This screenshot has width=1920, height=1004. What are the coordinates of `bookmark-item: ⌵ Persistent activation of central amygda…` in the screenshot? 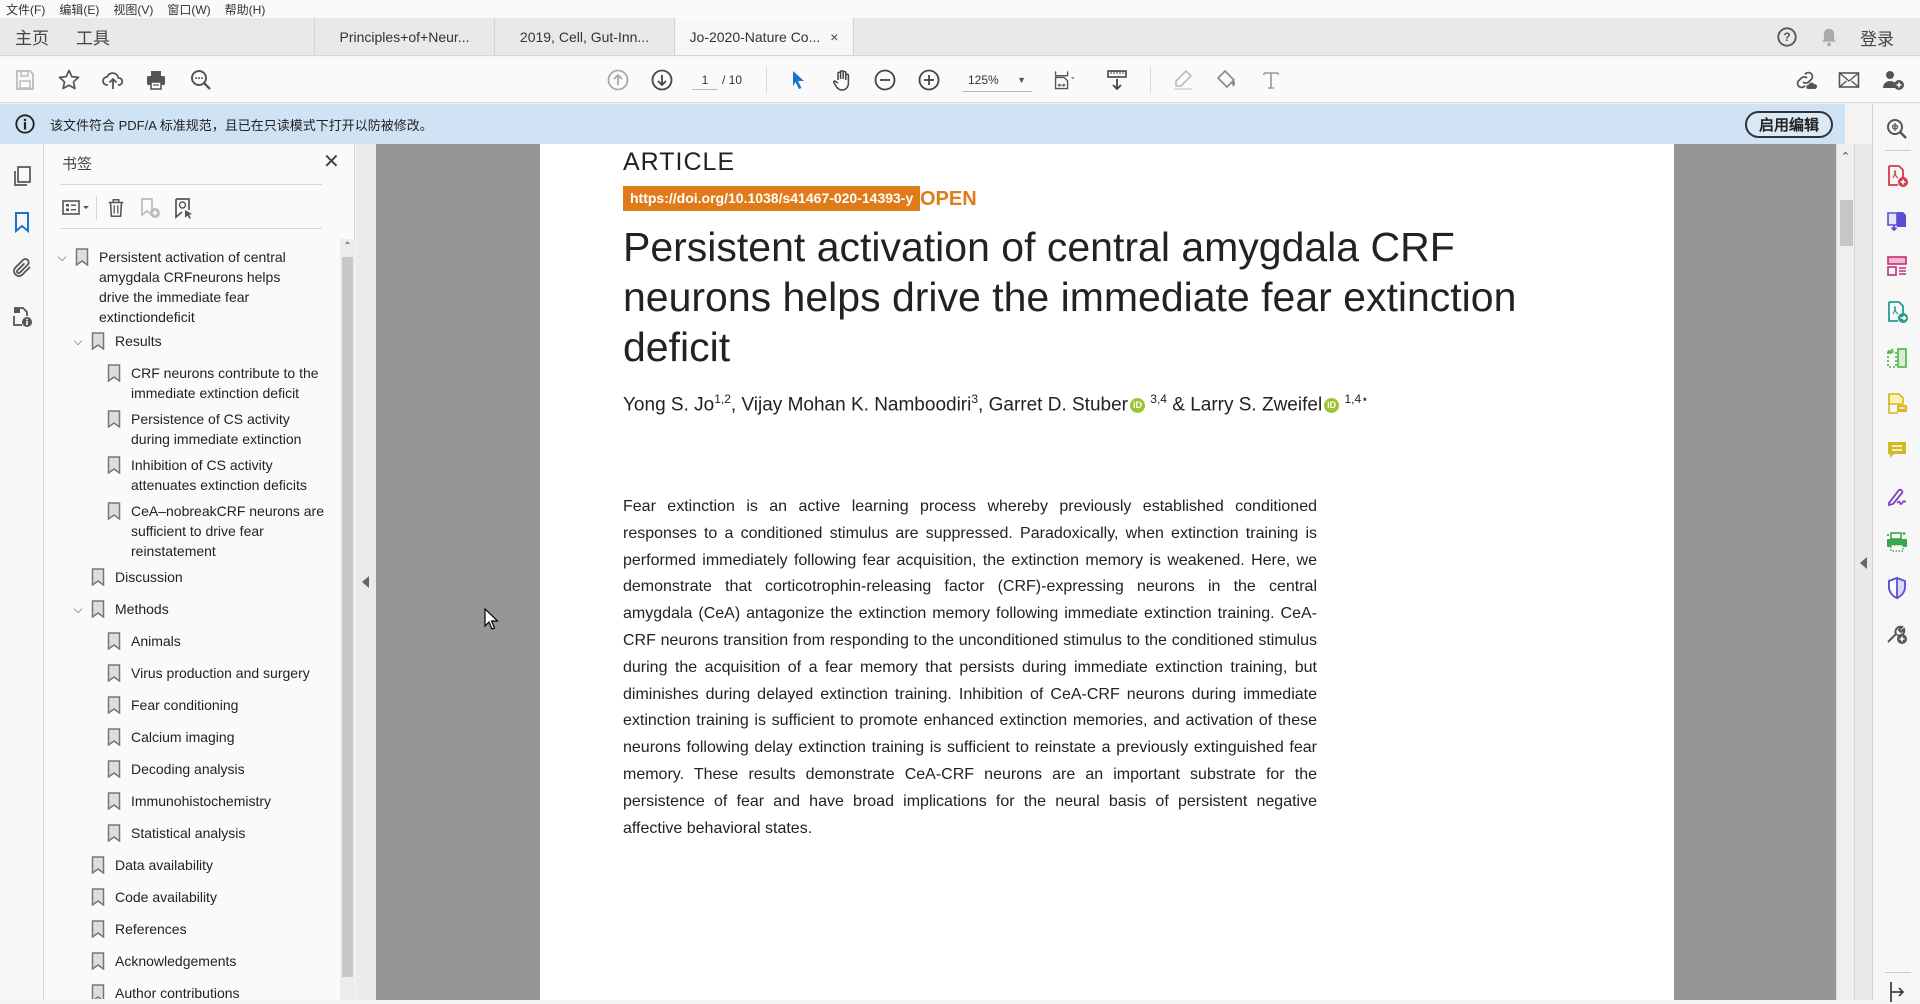 It's located at (176, 287).